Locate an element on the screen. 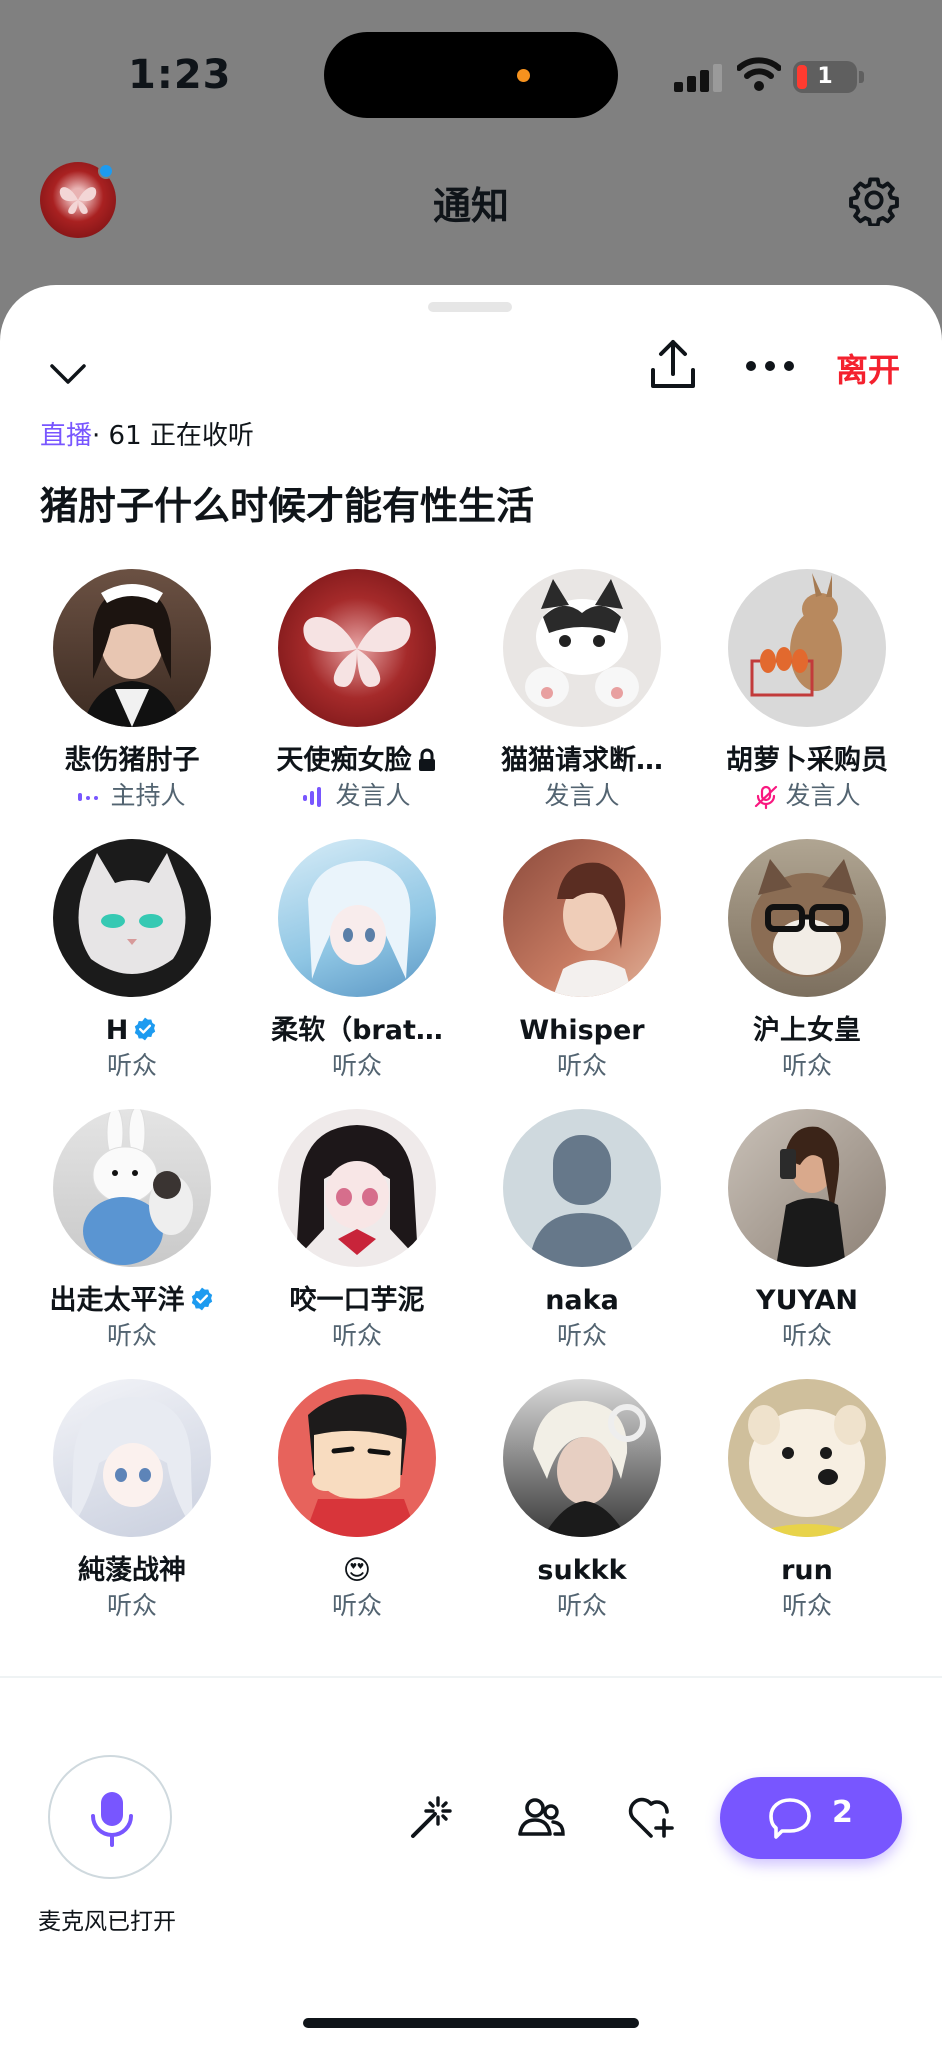  participant: 😍 听众 is located at coordinates (357, 1505).